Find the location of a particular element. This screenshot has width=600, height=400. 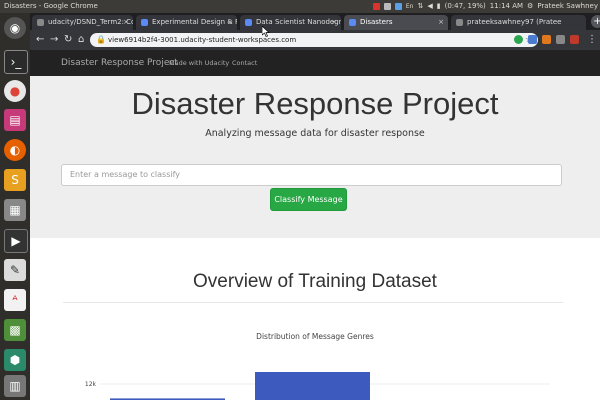

tab-prateeksawhney97: prateeksawhney97 (Pratee is located at coordinates (518, 22).